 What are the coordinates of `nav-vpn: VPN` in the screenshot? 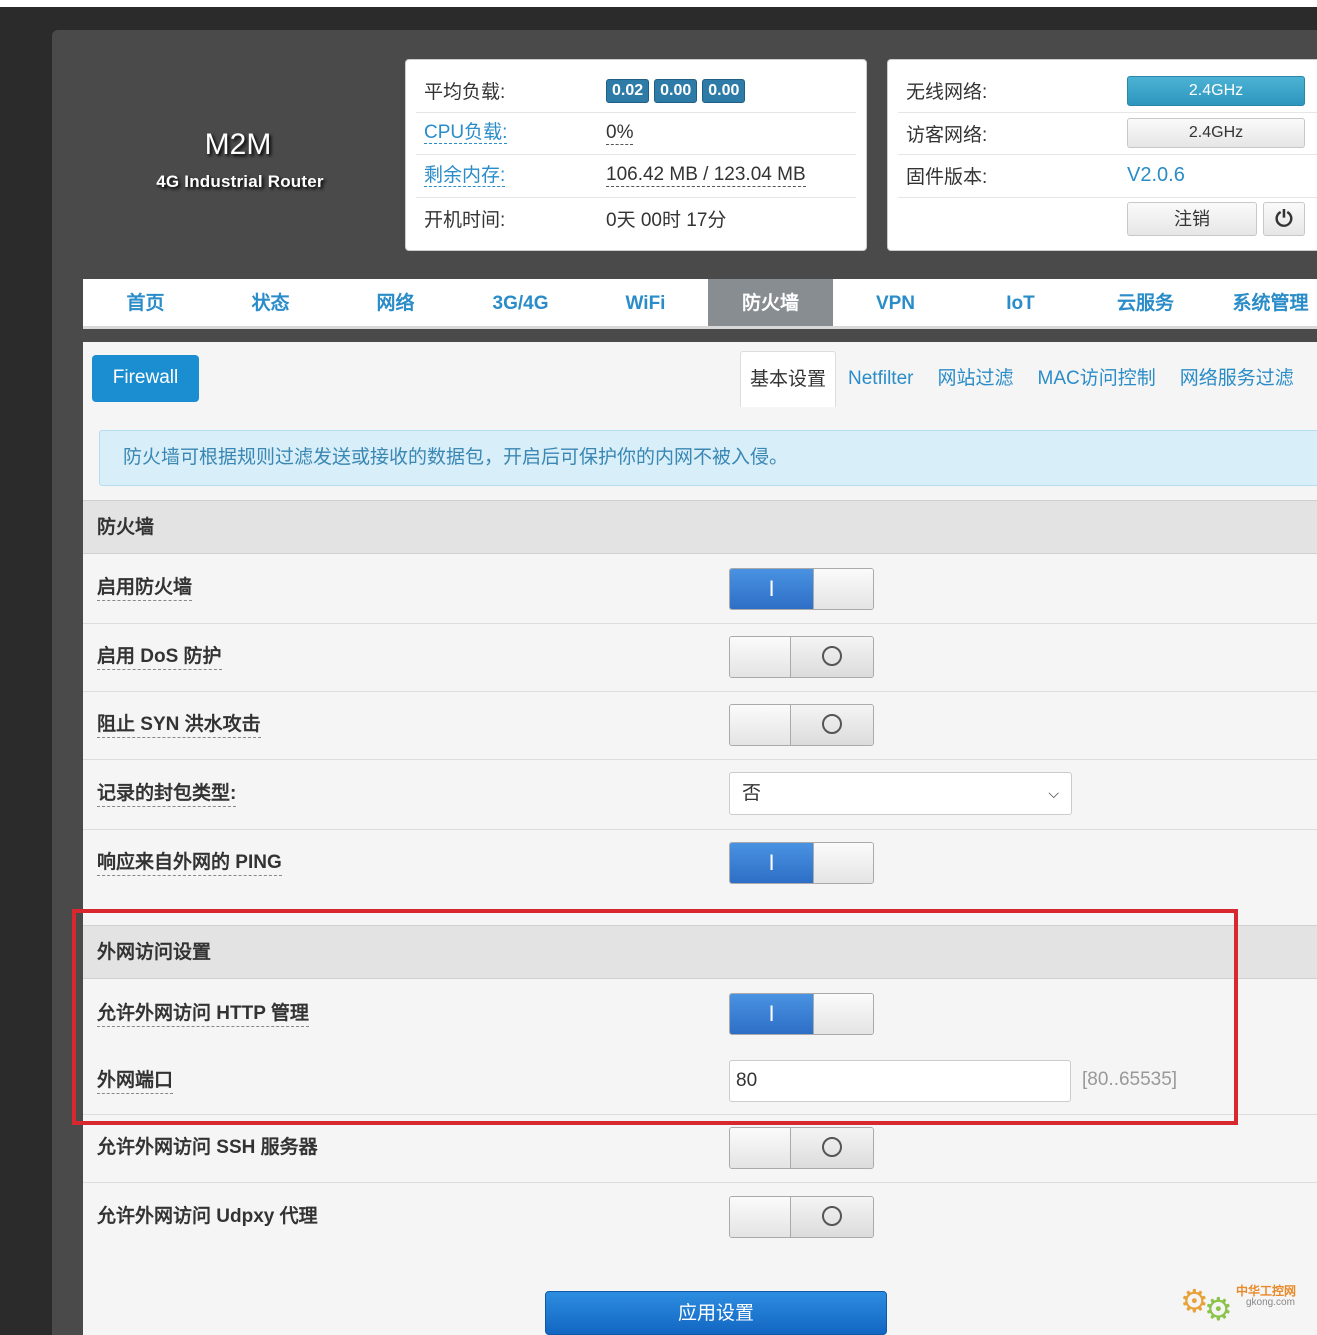 It's located at (895, 302).